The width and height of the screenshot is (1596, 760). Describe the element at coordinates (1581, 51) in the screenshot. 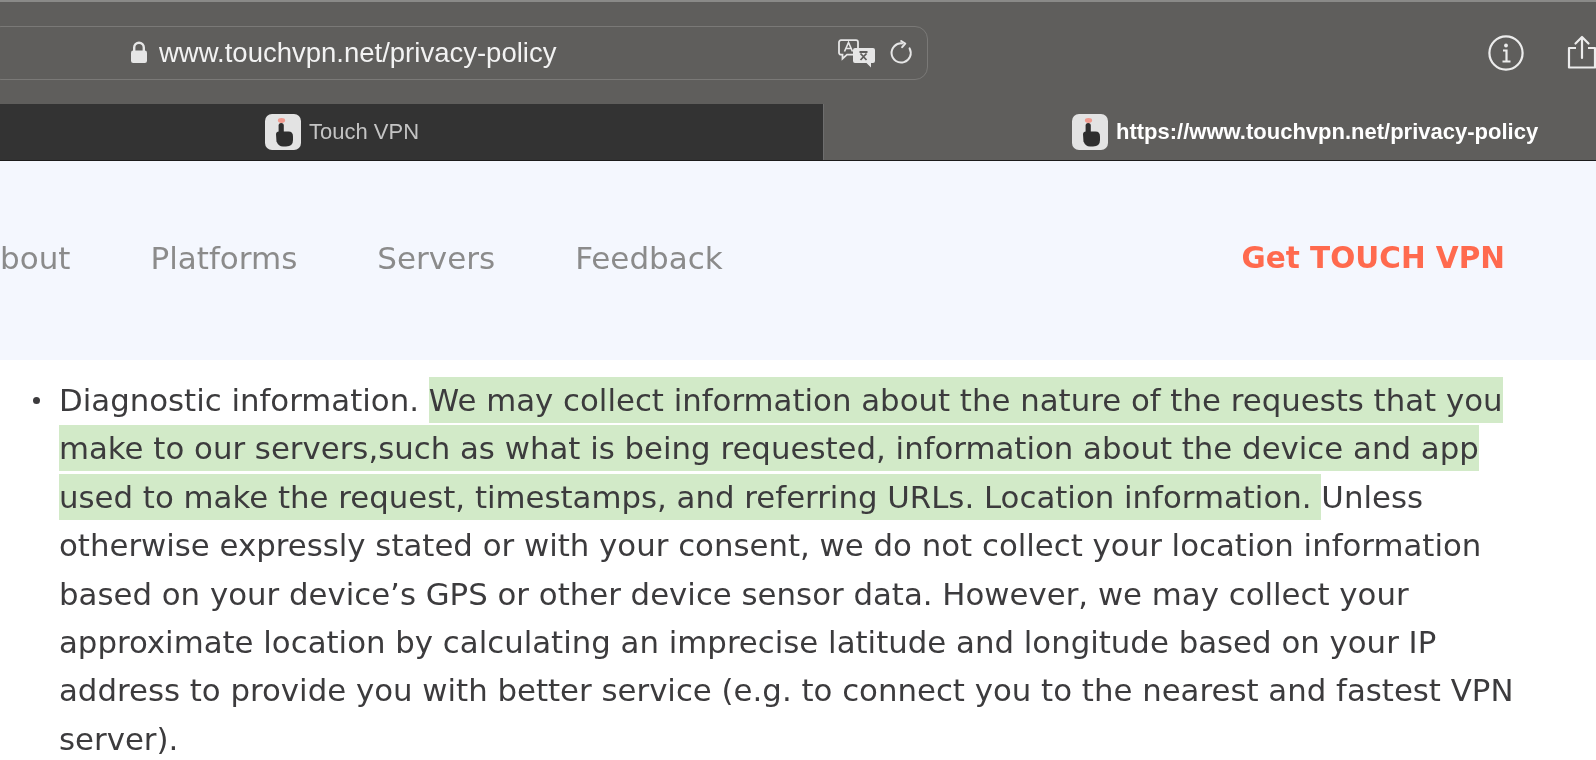

I see `share-icon` at that location.